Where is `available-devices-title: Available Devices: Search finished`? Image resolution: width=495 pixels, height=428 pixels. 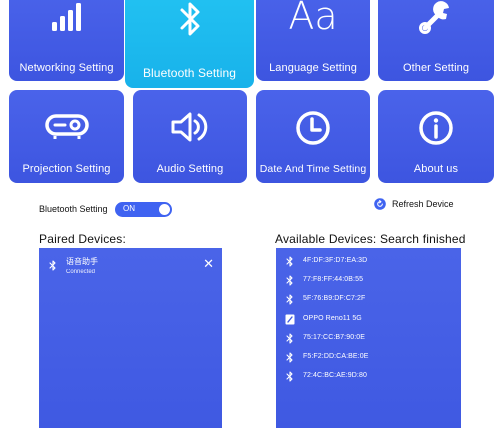 available-devices-title: Available Devices: Search finished is located at coordinates (370, 239).